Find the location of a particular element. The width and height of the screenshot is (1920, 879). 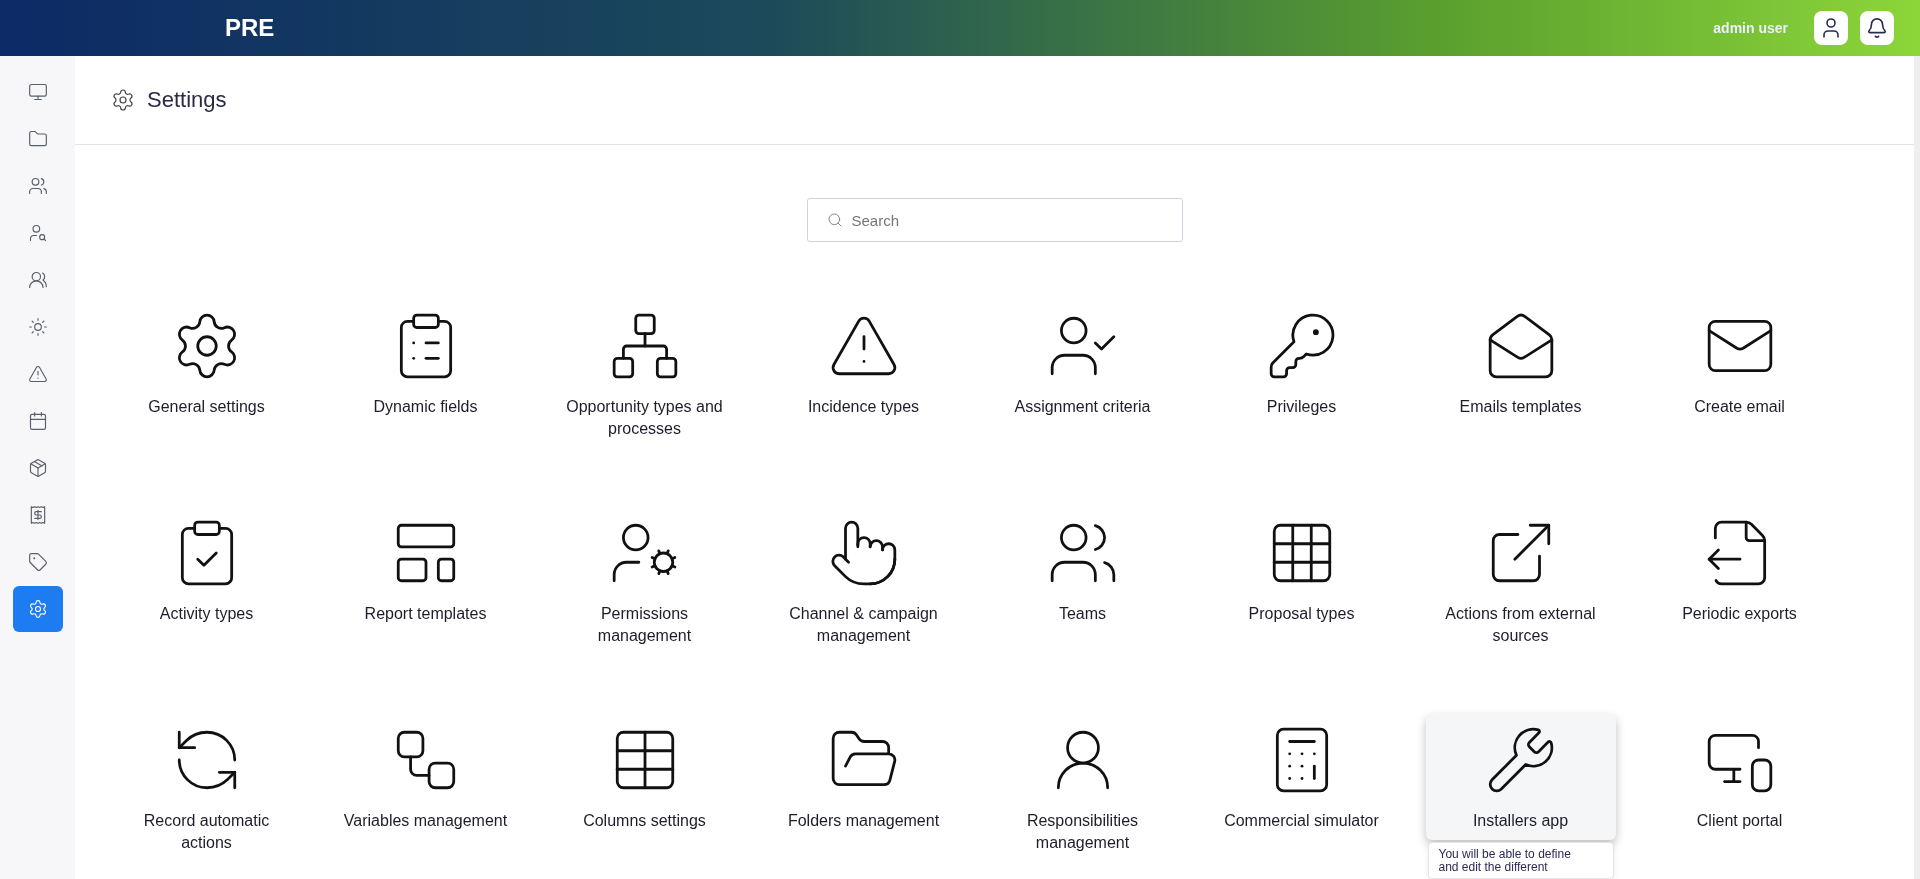

tile-label: Commercial simulator is located at coordinates (1301, 821).